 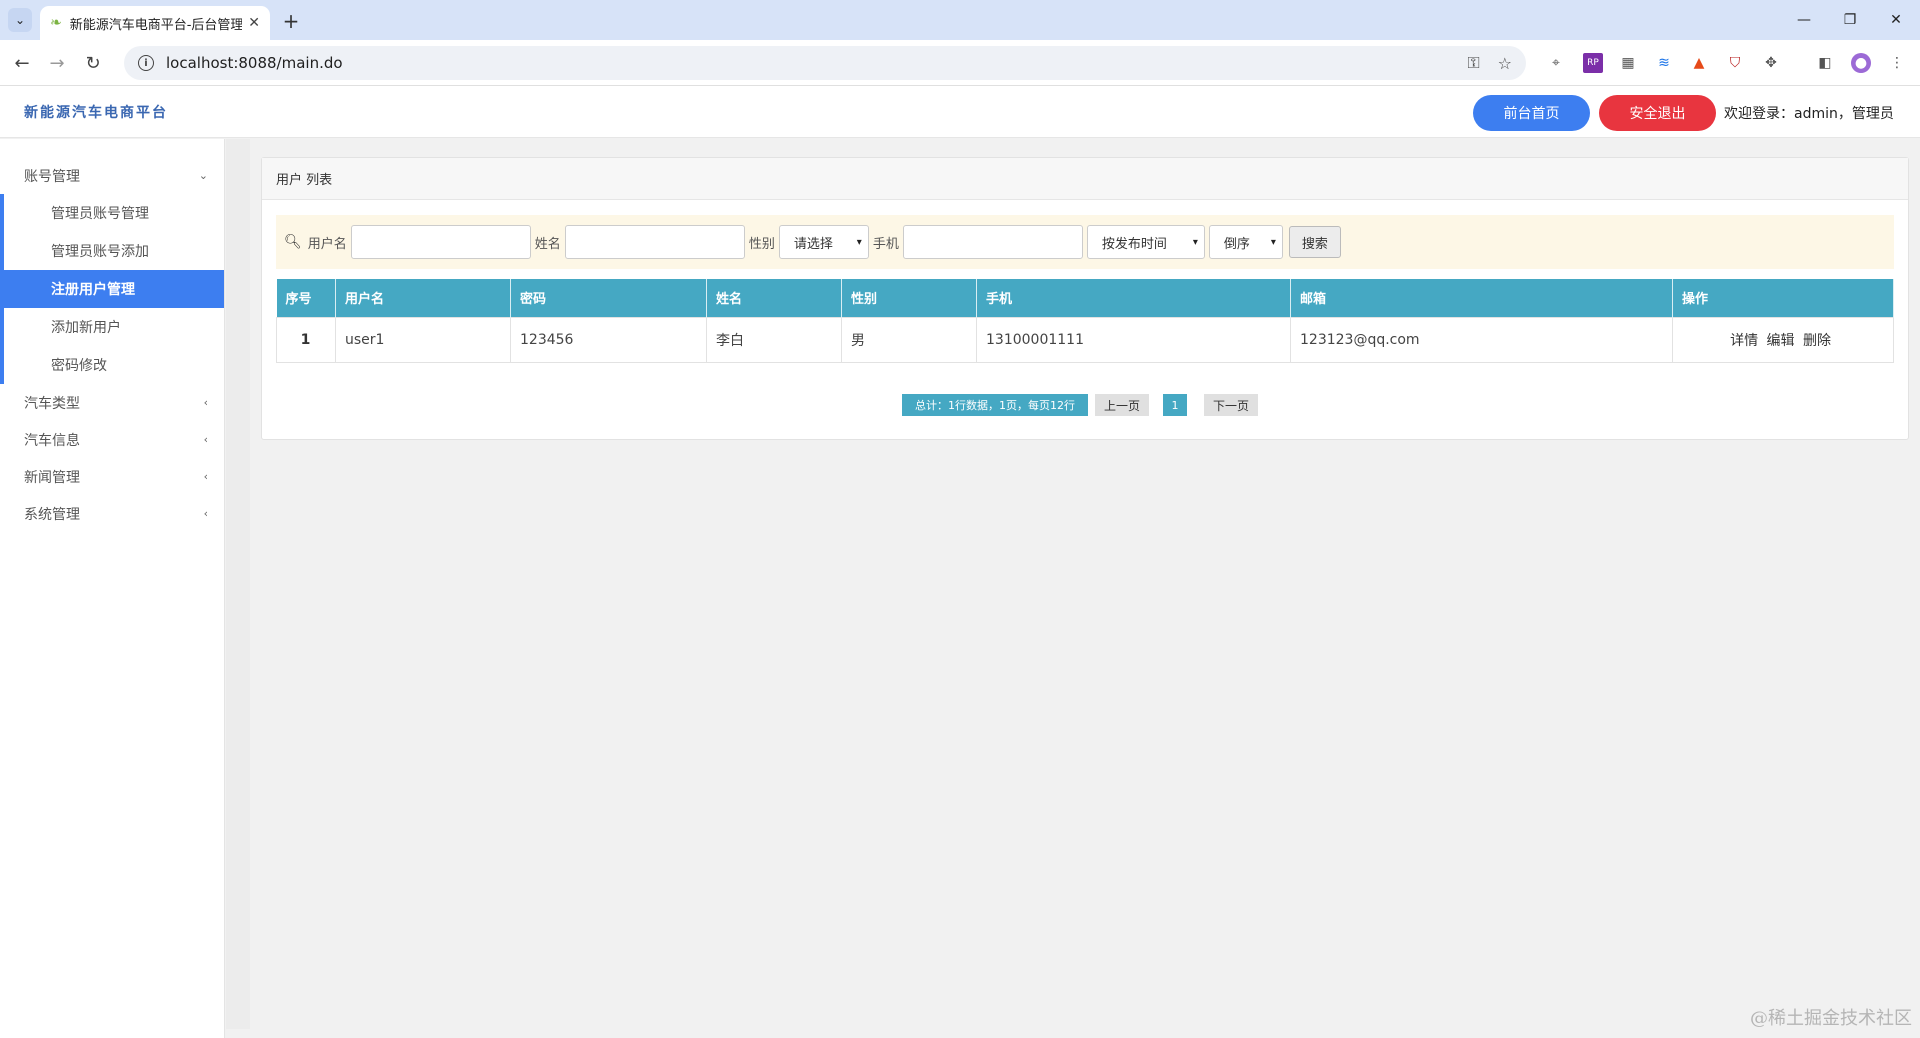 I want to click on account-submenu: 管理员账号管理 管理员账号添加 注册用户管理 添加新用户 密码修改, so click(x=112, y=289).